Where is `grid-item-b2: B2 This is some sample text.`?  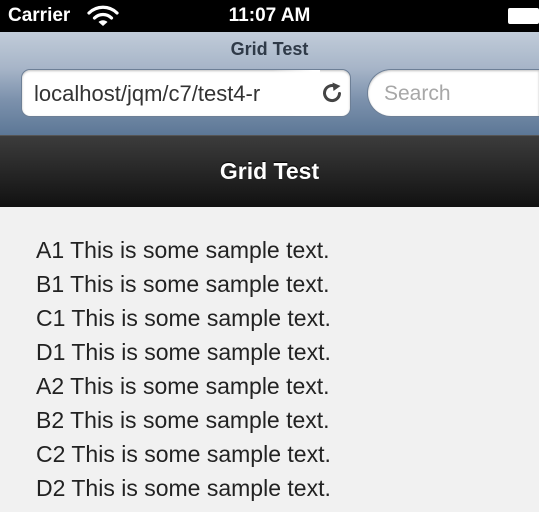 grid-item-b2: B2 This is some sample text. is located at coordinates (183, 420).